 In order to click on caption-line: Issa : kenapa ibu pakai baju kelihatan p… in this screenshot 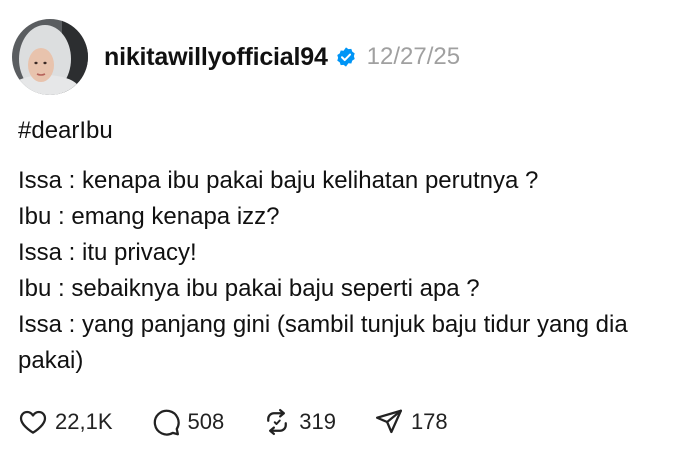, I will do `click(278, 180)`.